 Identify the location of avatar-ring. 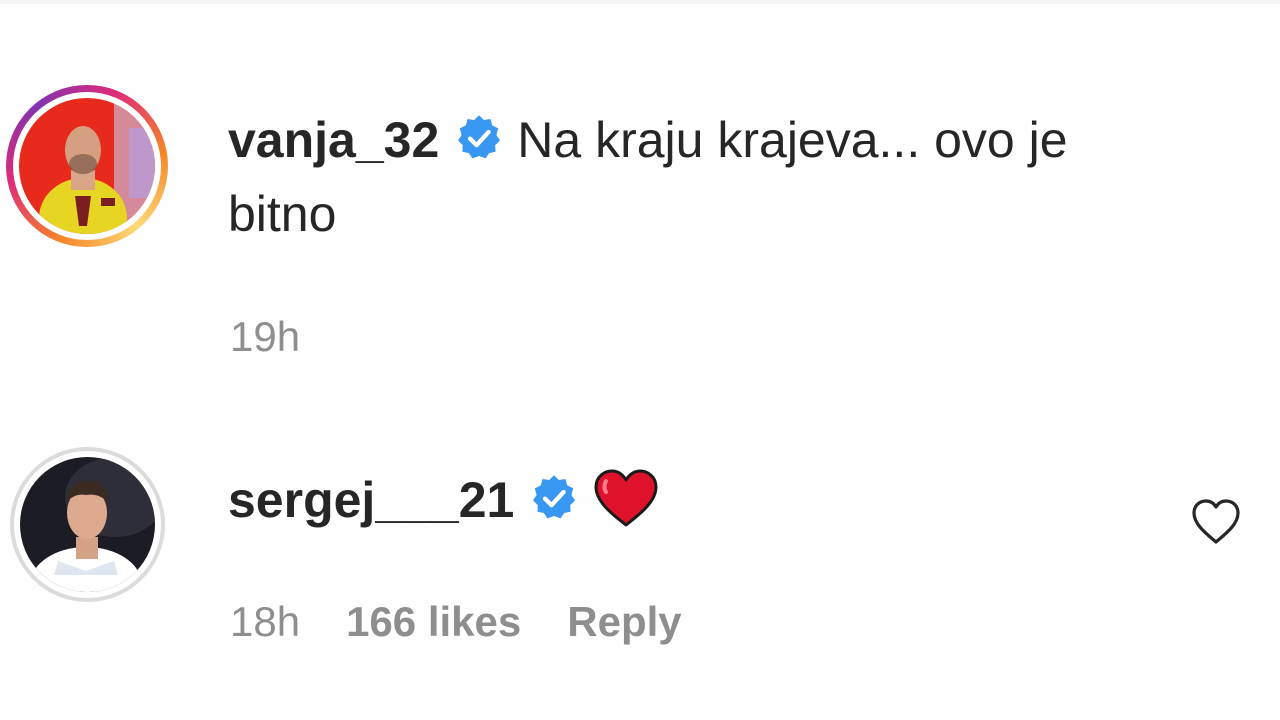
(87, 524).